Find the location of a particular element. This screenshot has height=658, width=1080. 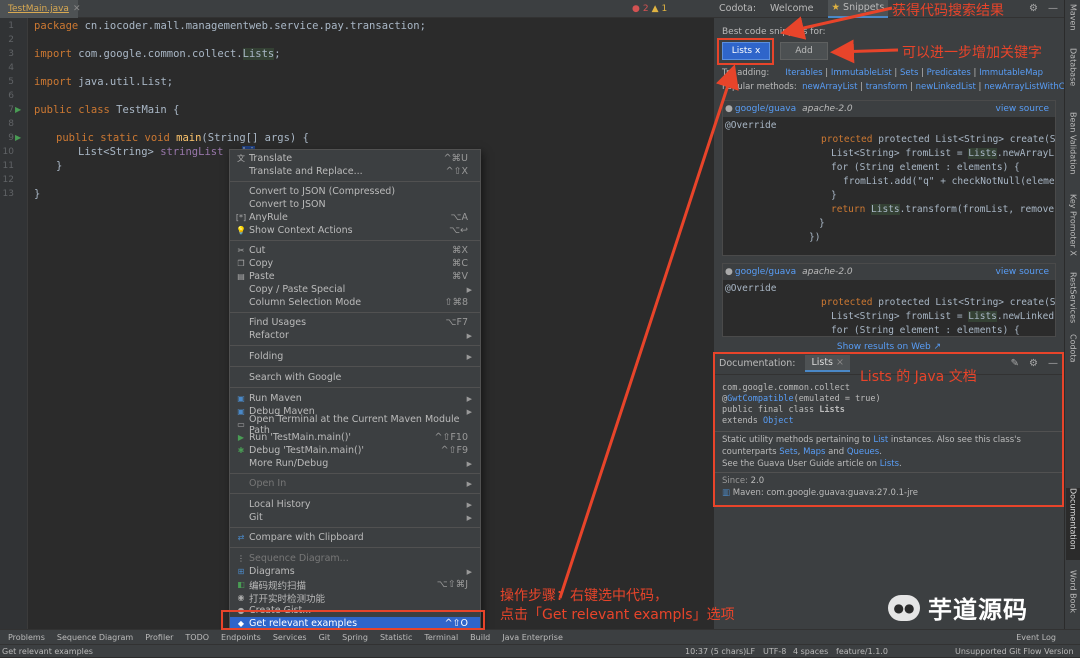

annotation-steps-1: 操作步骤：右键选中代码， is located at coordinates (584, 596).